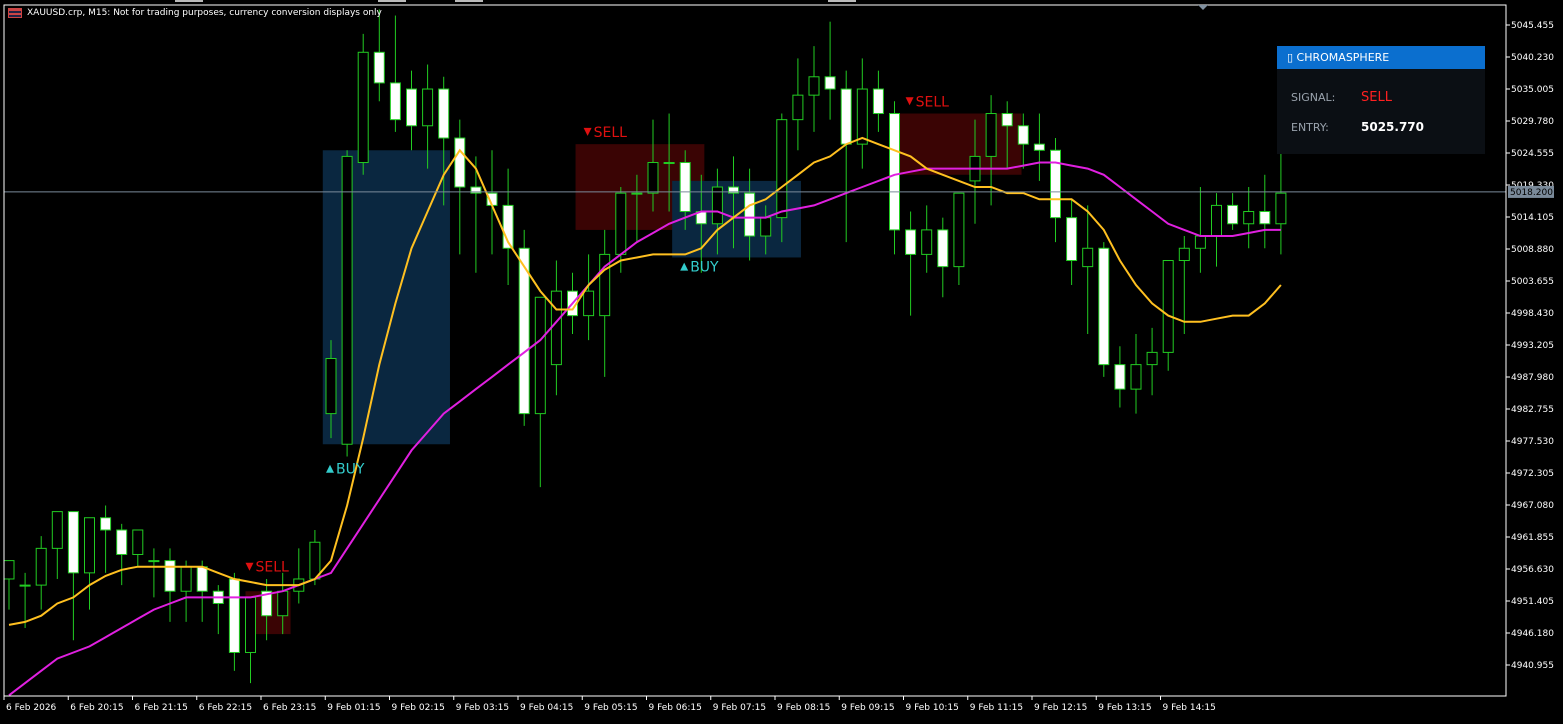 The height and width of the screenshot is (724, 1563). I want to click on price-label: 4972.305, so click(1532, 474).